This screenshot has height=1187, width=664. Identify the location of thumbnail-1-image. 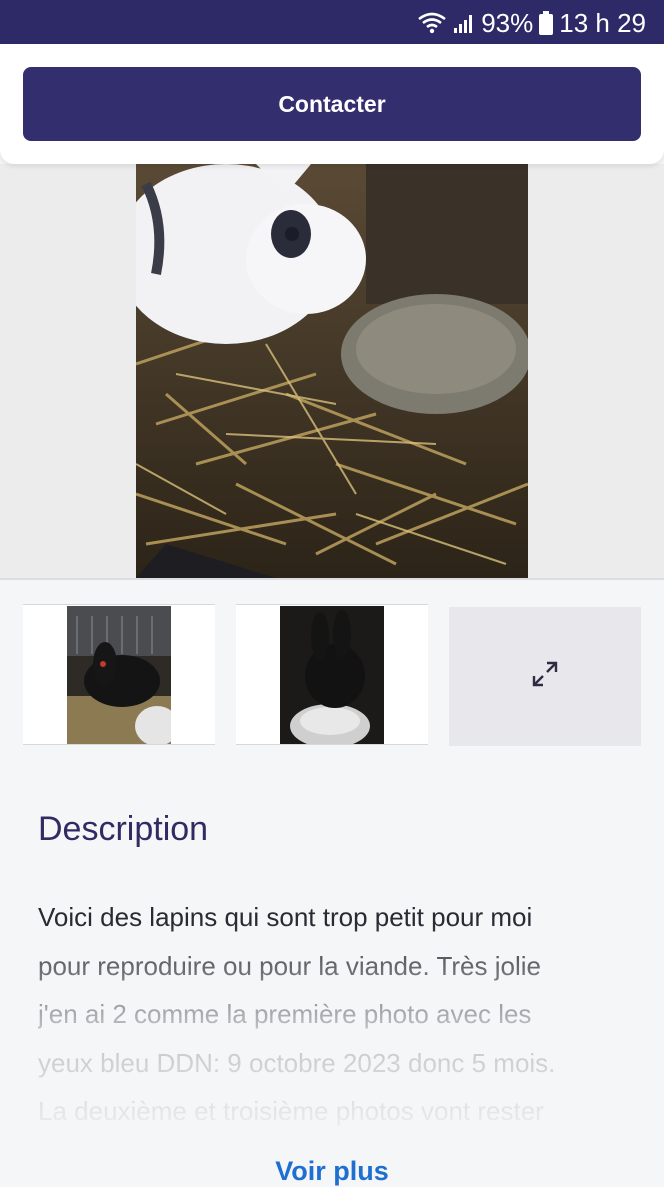
(119, 675).